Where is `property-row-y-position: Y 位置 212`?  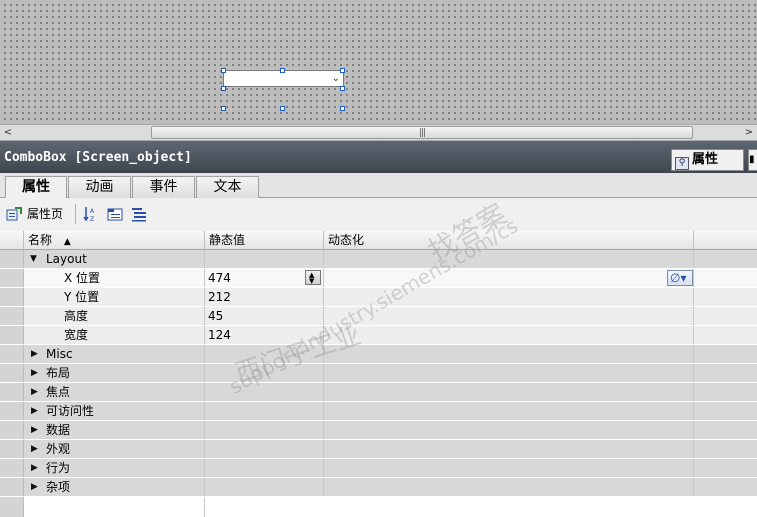 property-row-y-position: Y 位置 212 is located at coordinates (378, 297).